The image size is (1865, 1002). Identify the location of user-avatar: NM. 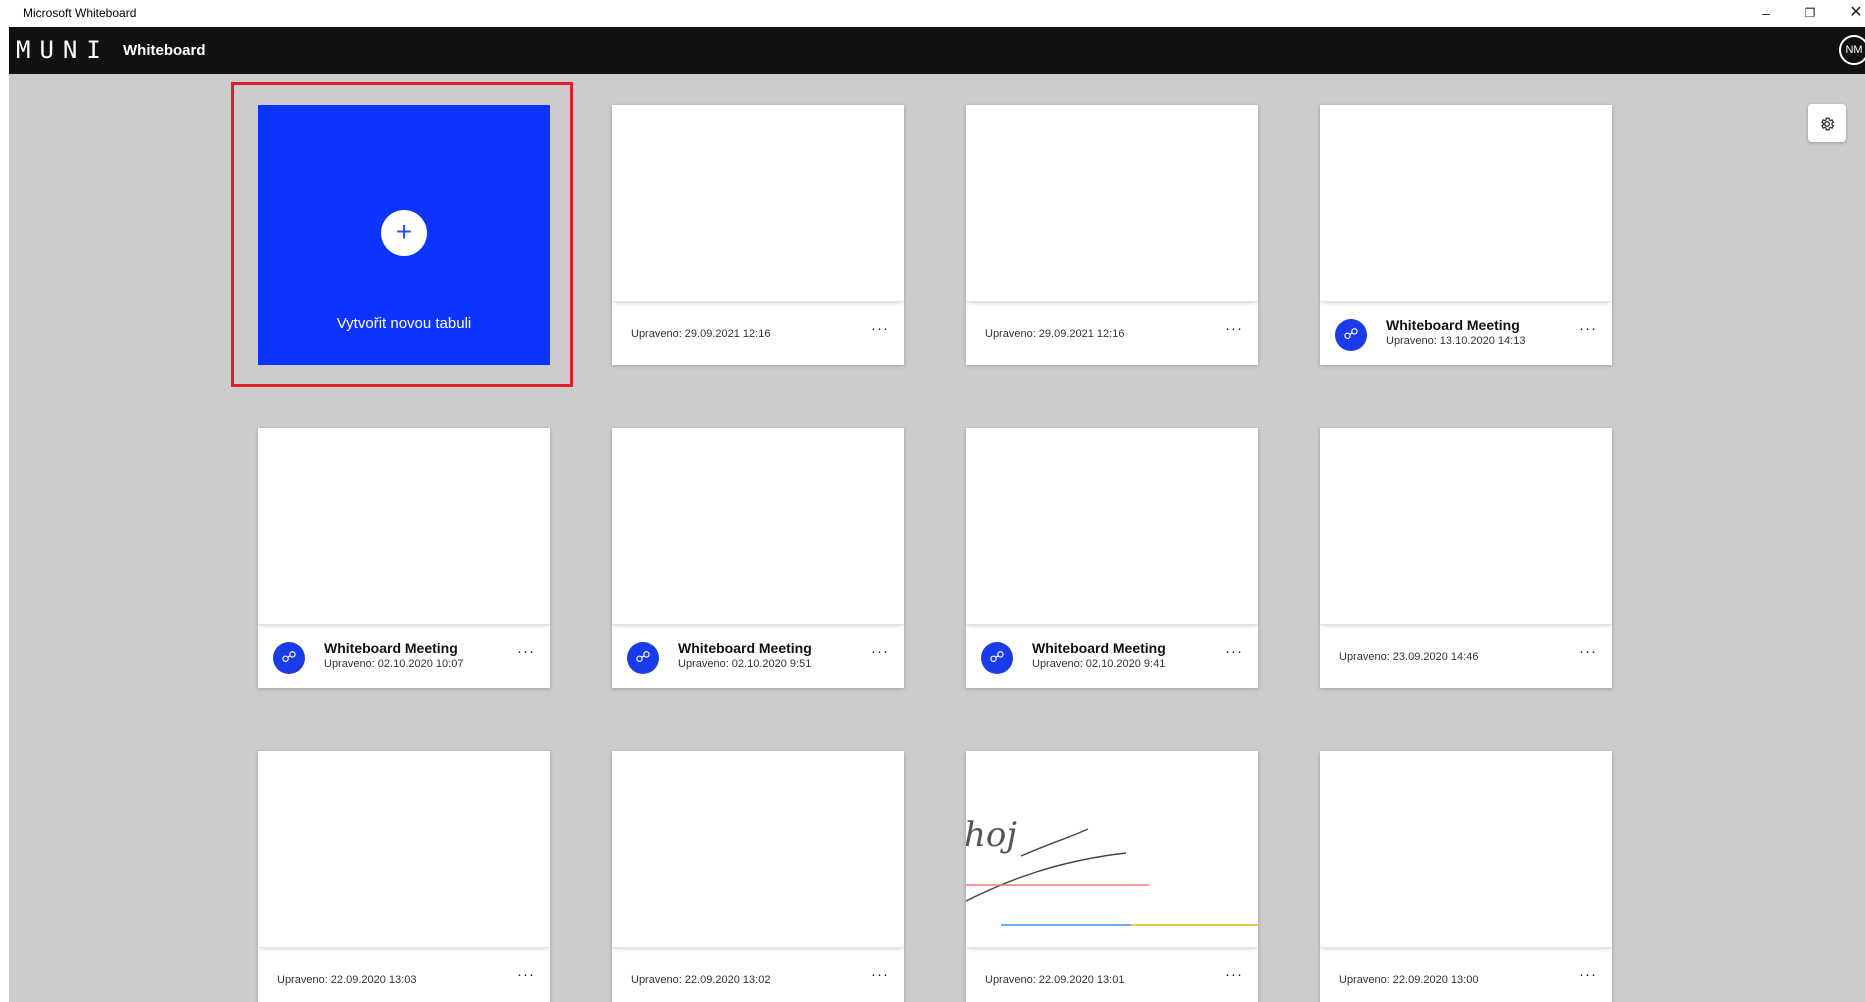
(1852, 50).